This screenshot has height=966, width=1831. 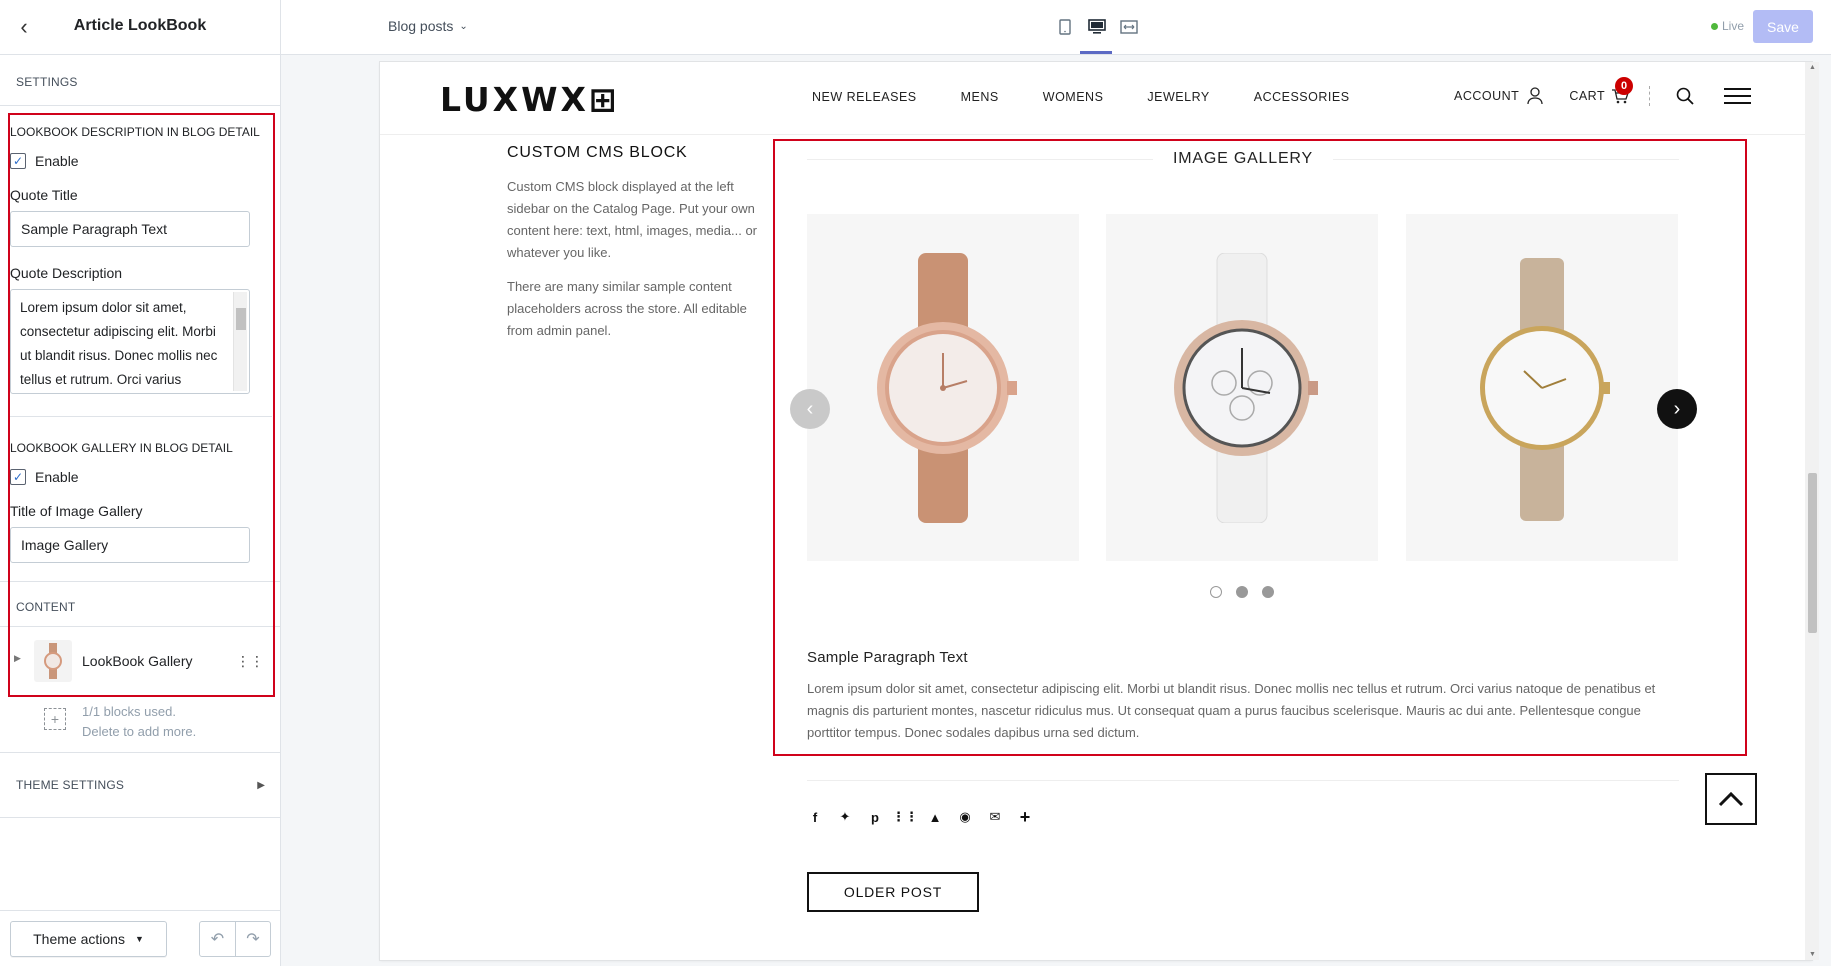 I want to click on caret-down-icon: ▼, so click(x=139, y=938).